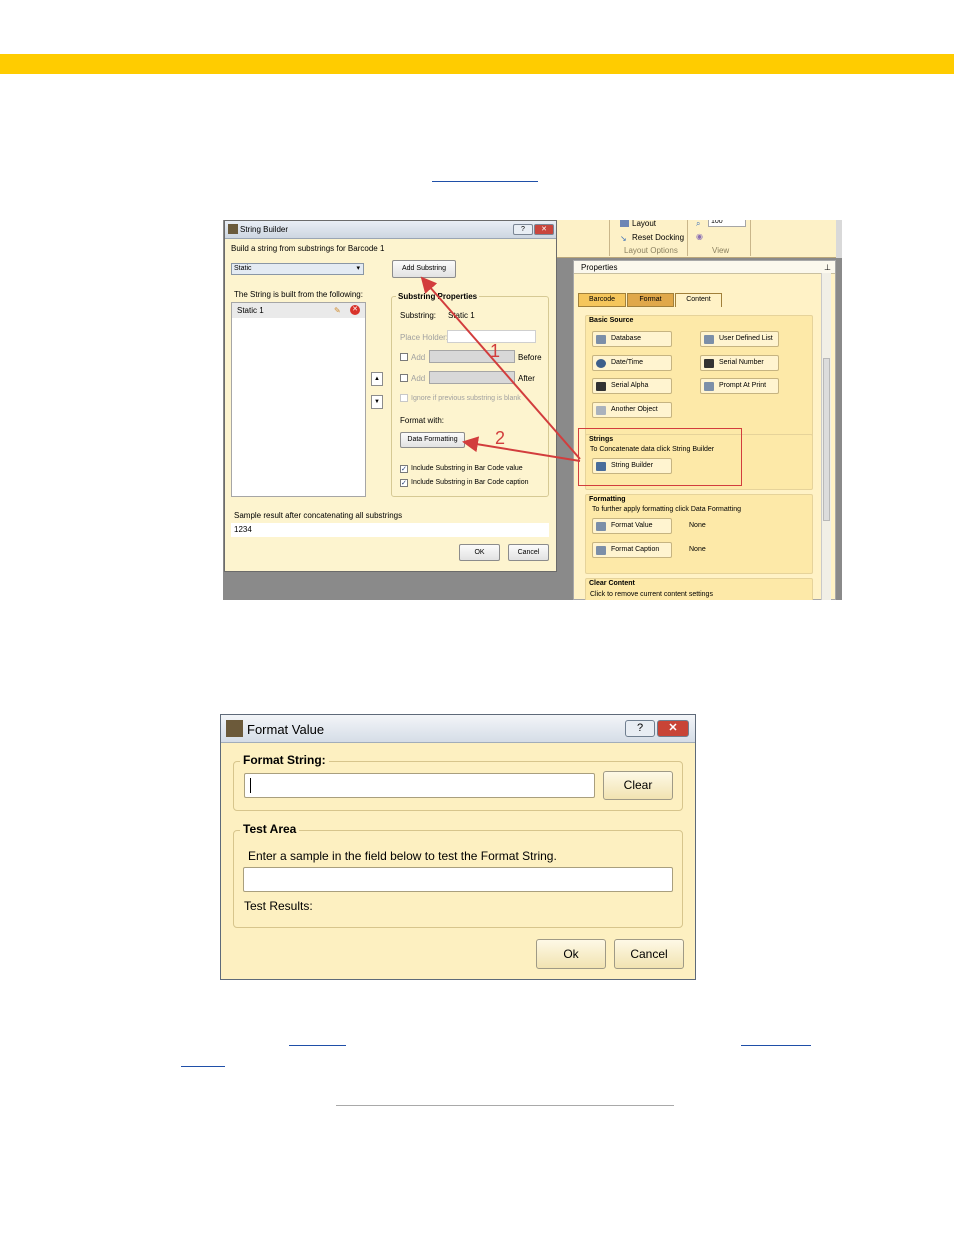 The width and height of the screenshot is (954, 1235). I want to click on format-string-label: Format String:, so click(284, 760).